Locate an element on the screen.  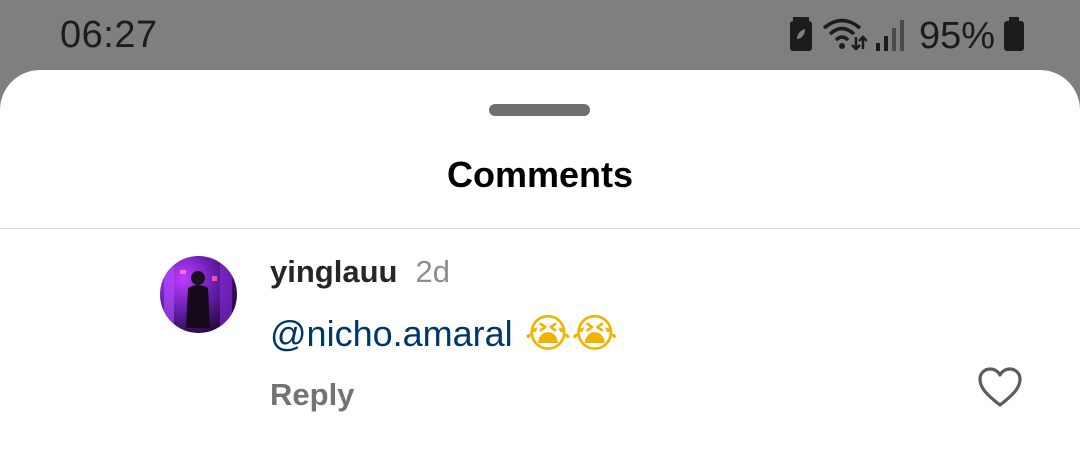
status-bar: 06:27 95% is located at coordinates (540, 35).